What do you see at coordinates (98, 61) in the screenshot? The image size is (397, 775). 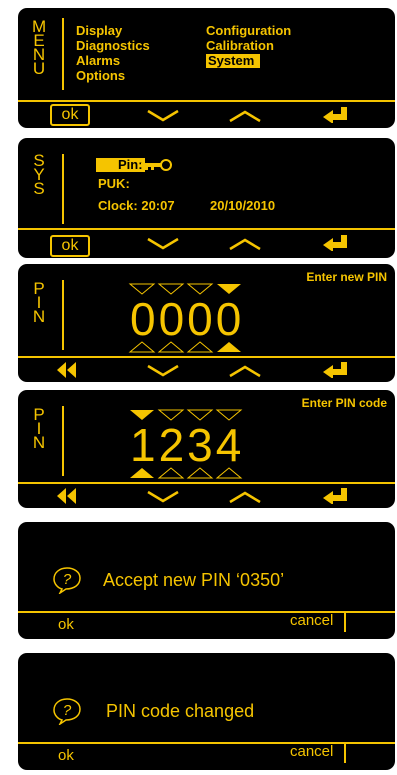 I see `menu-item-alarms: Alarms` at bounding box center [98, 61].